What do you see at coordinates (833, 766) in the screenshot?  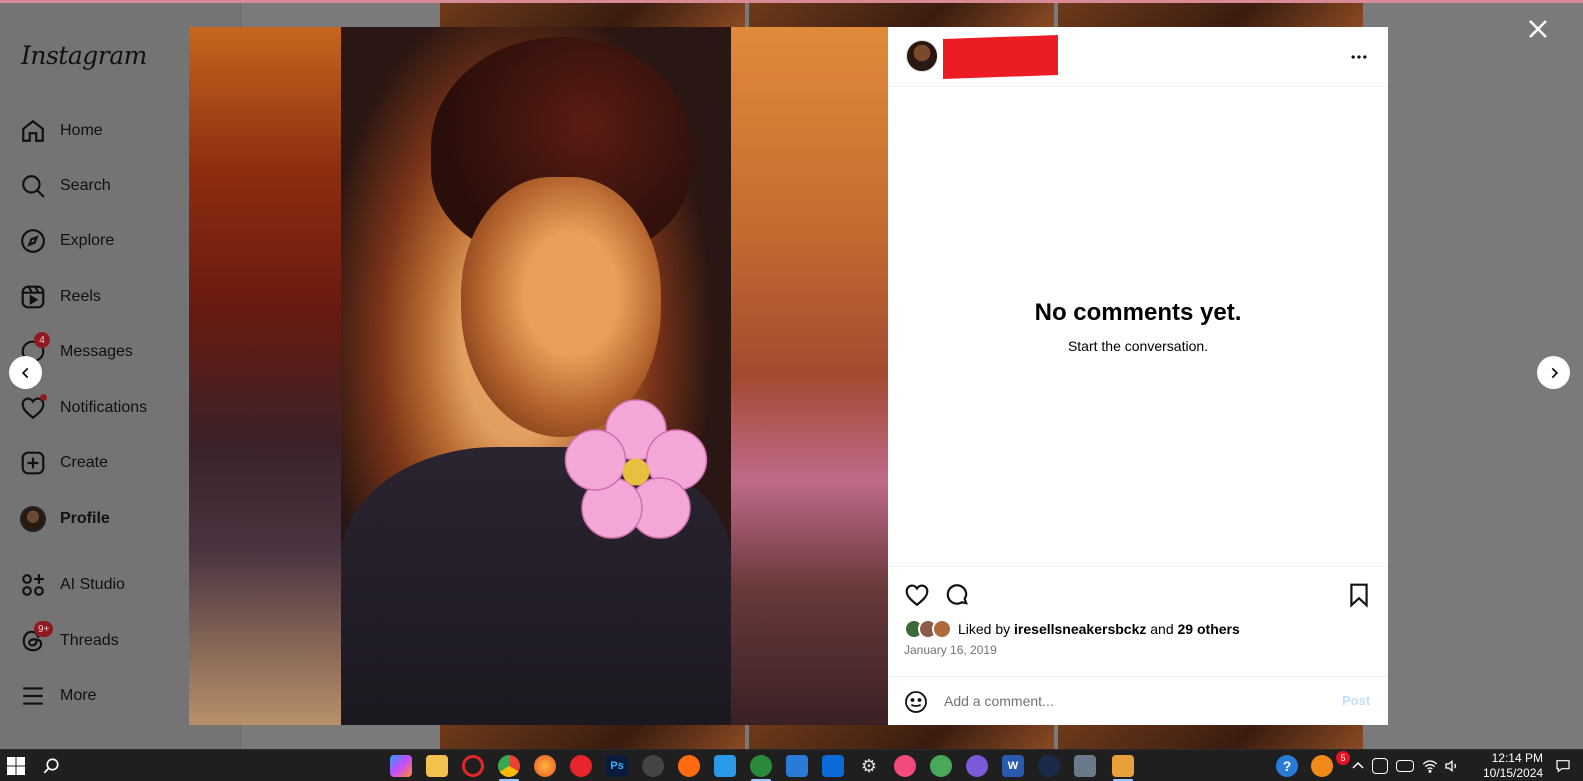 I see `outlook-icon` at bounding box center [833, 766].